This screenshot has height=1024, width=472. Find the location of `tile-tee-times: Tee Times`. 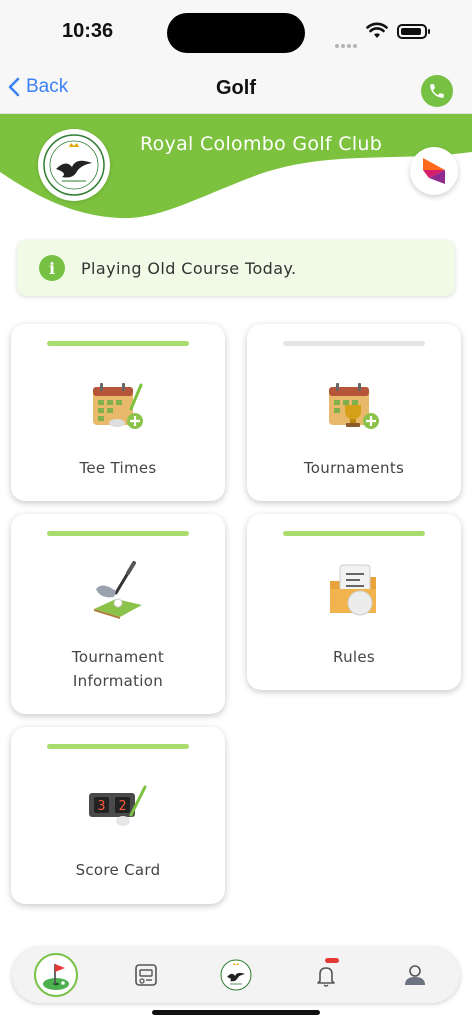

tile-tee-times: Tee Times is located at coordinates (118, 412).